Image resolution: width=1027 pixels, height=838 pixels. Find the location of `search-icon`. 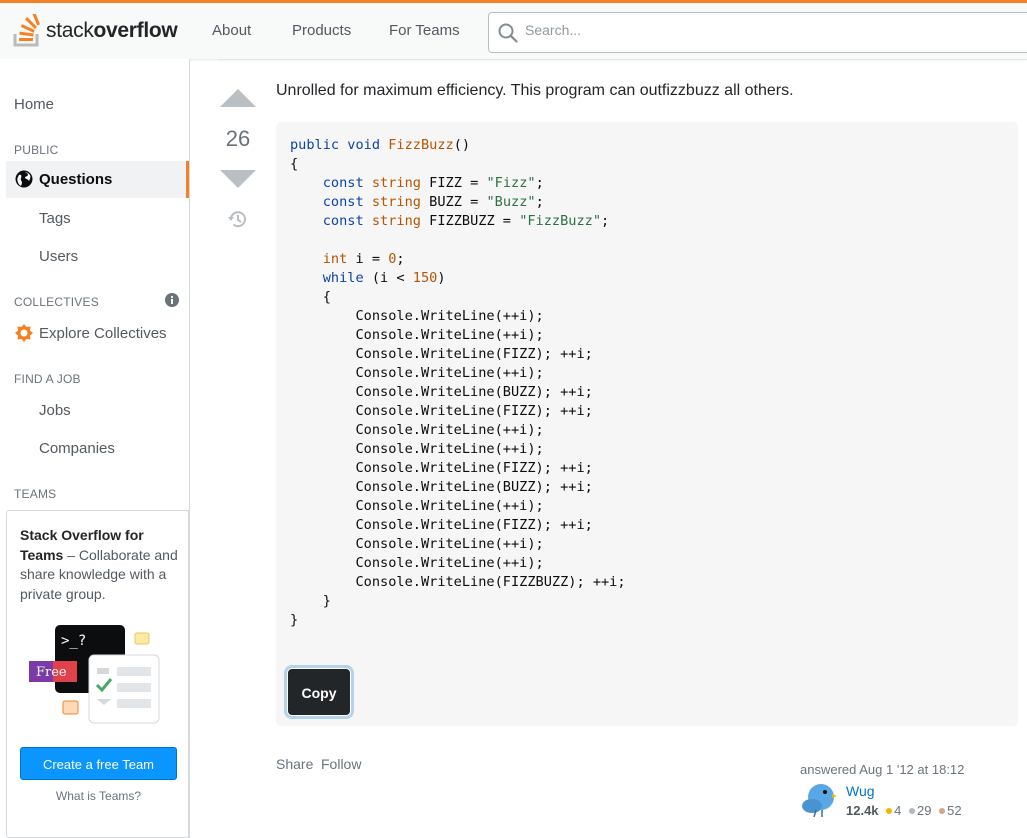

search-icon is located at coordinates (508, 33).